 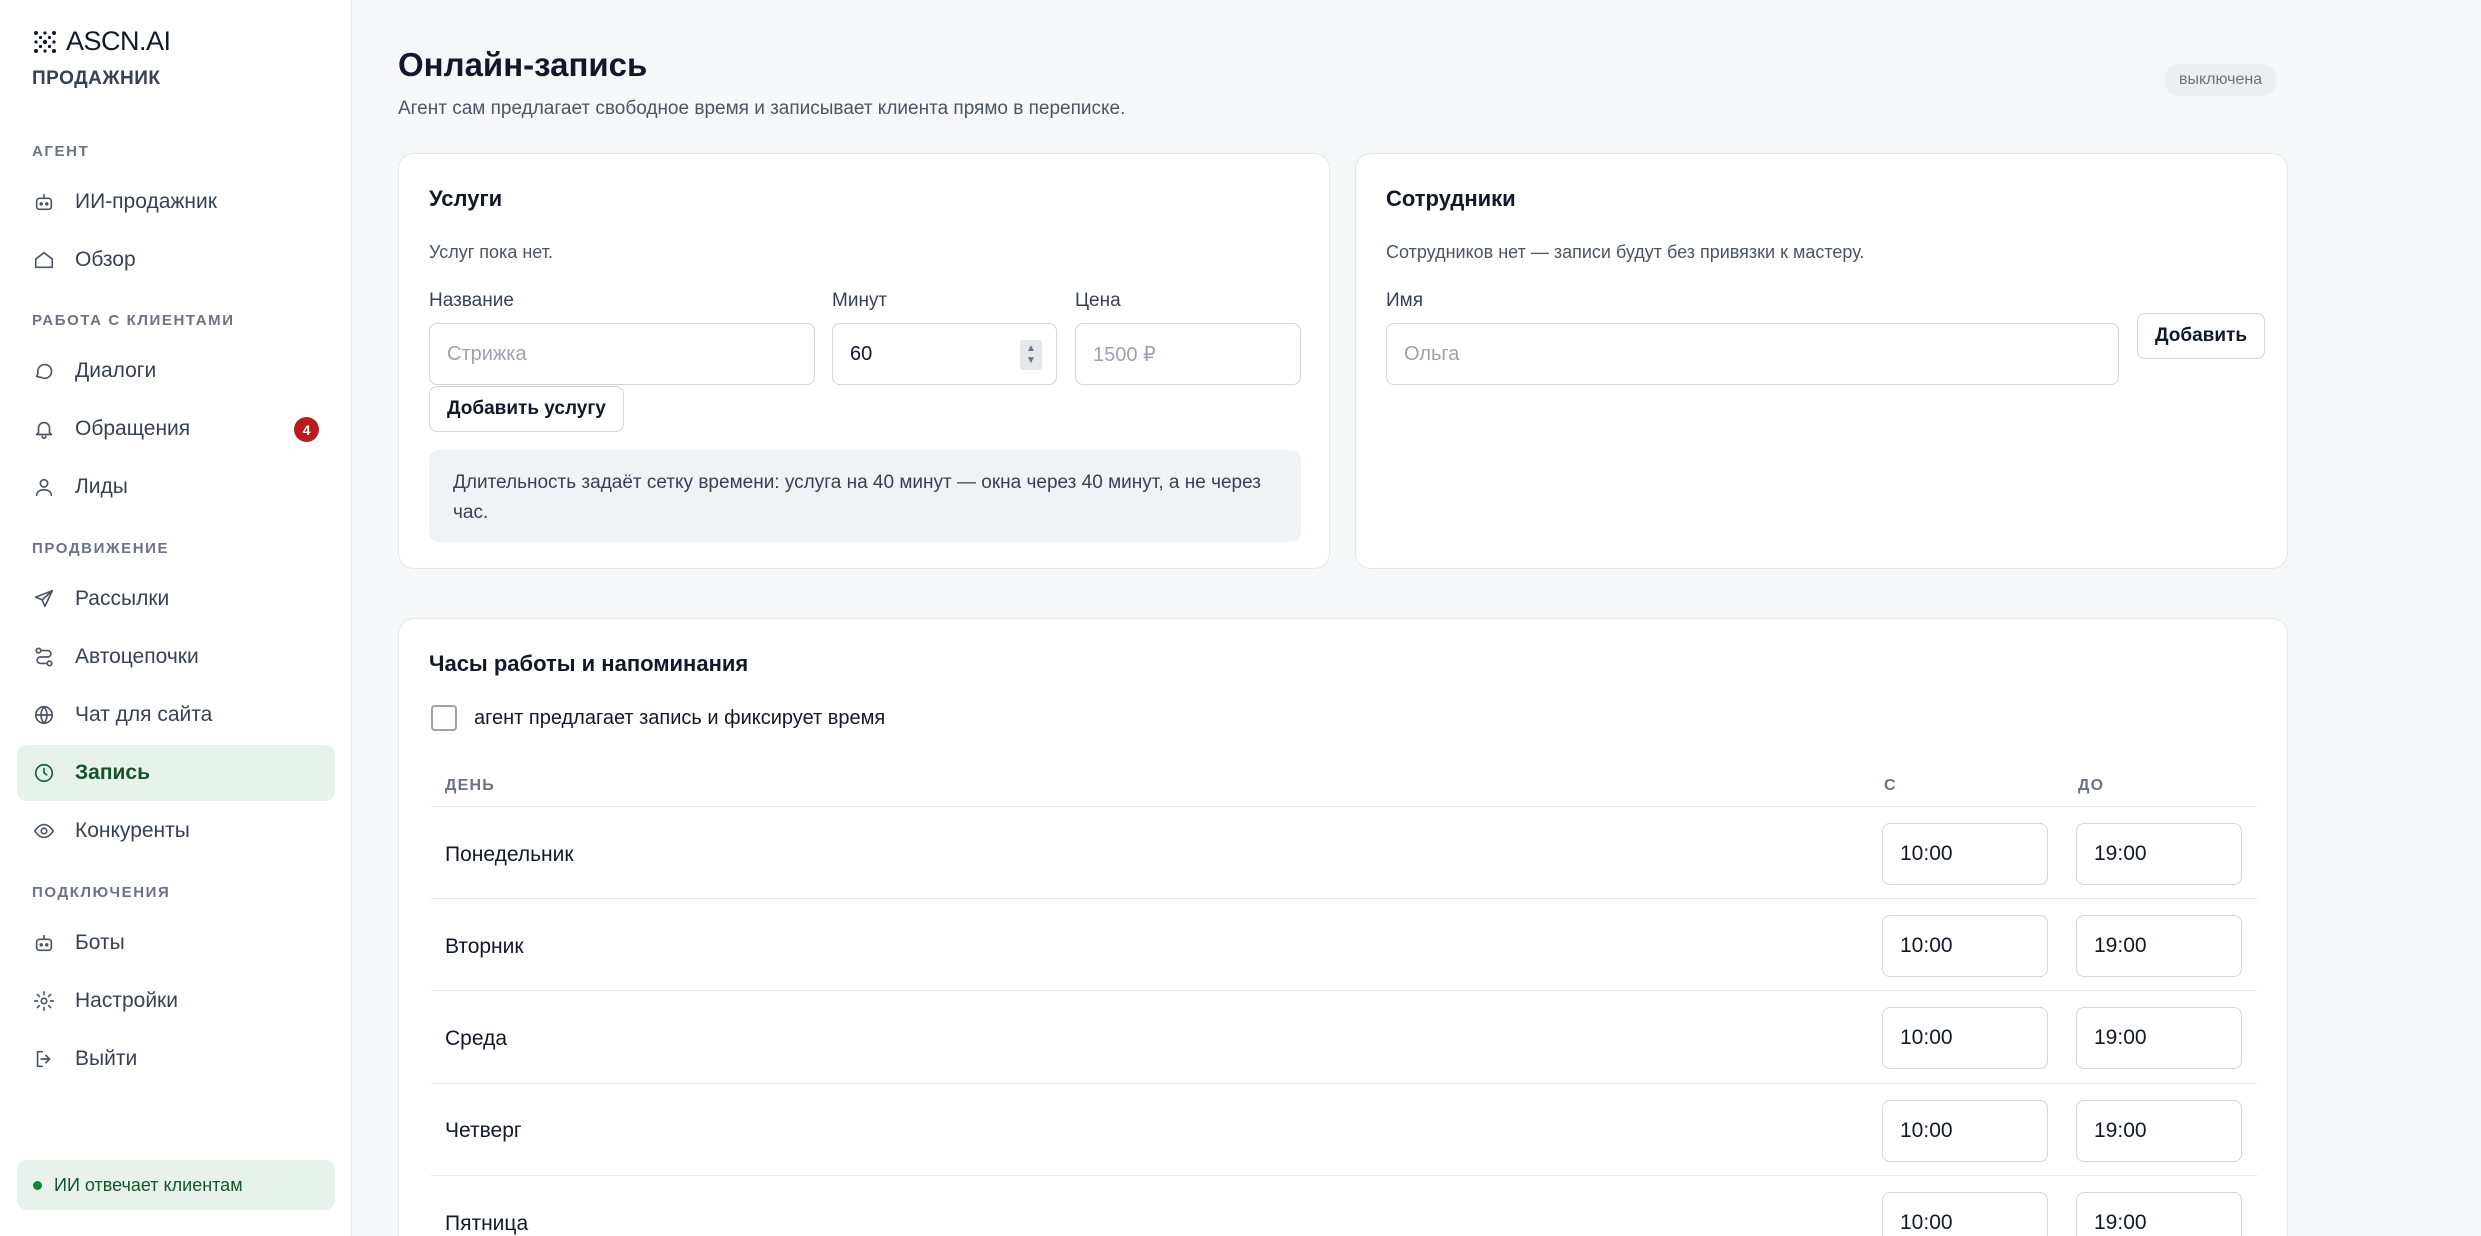 I want to click on service-name-label: Название, so click(x=471, y=300).